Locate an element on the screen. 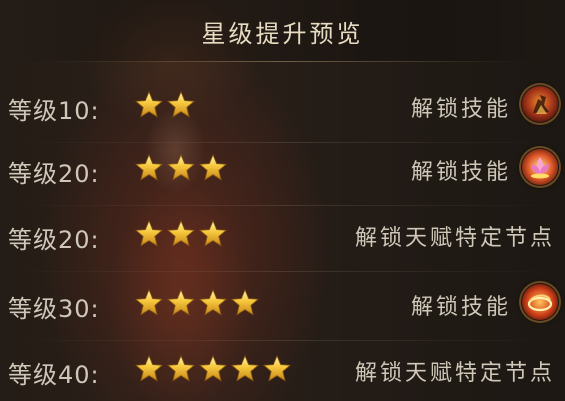 This screenshot has height=401, width=565. flame-ring-skill-icon is located at coordinates (540, 302).